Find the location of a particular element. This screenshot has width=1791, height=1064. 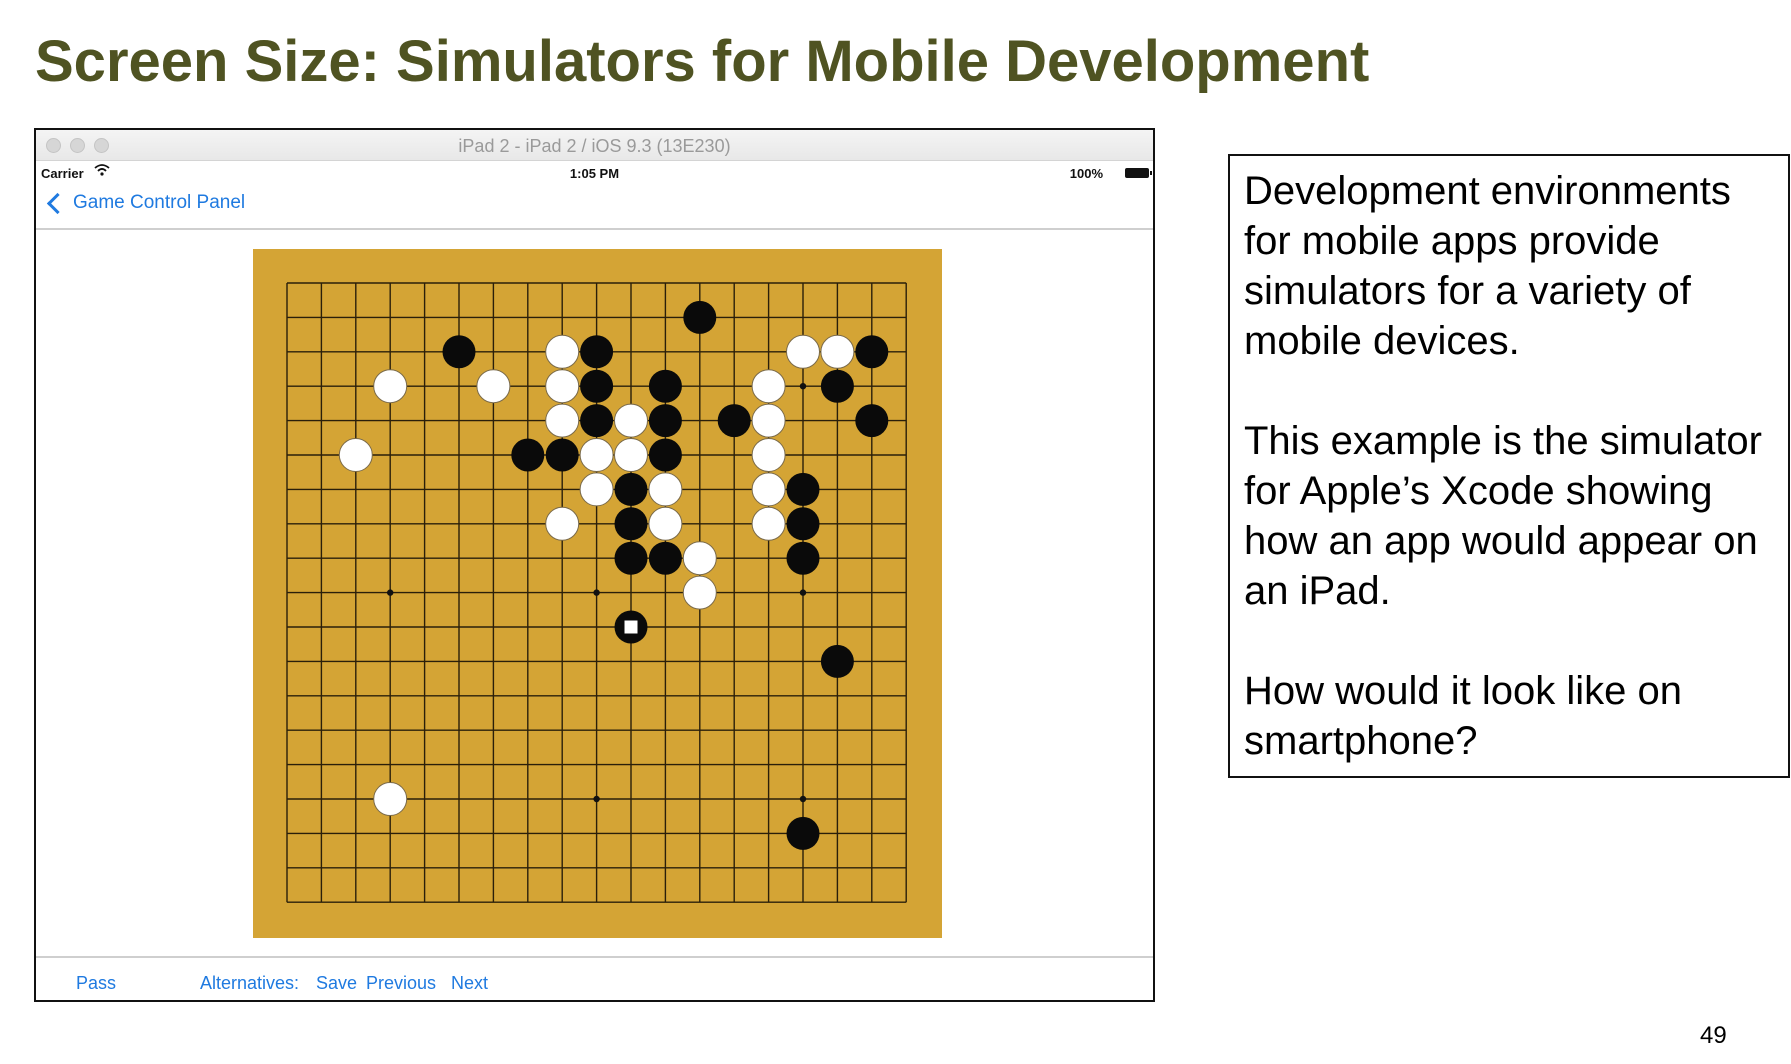

back-button: Game Control Panel is located at coordinates (145, 203).